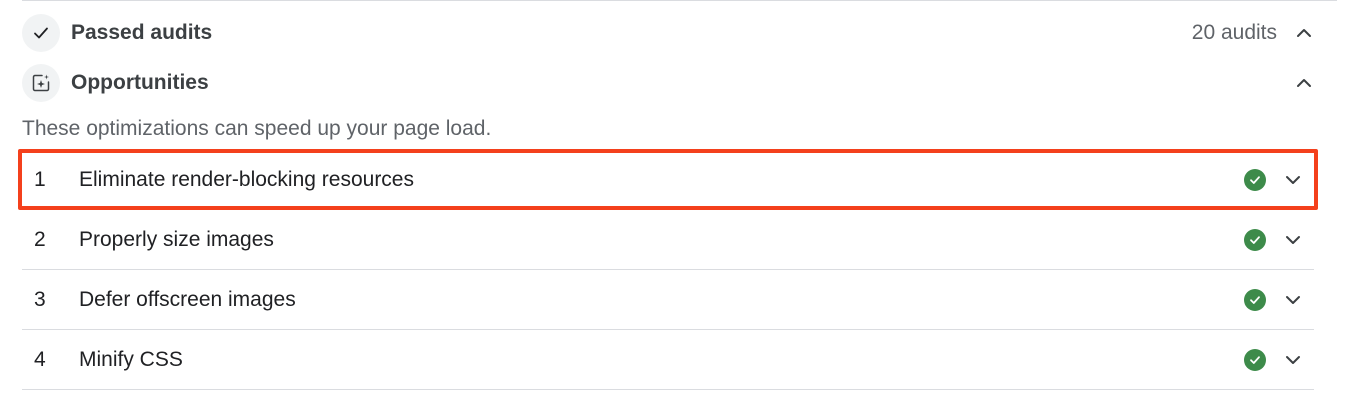 Image resolution: width=1351 pixels, height=401 pixels. What do you see at coordinates (41, 83) in the screenshot?
I see `sparkle-page-icon` at bounding box center [41, 83].